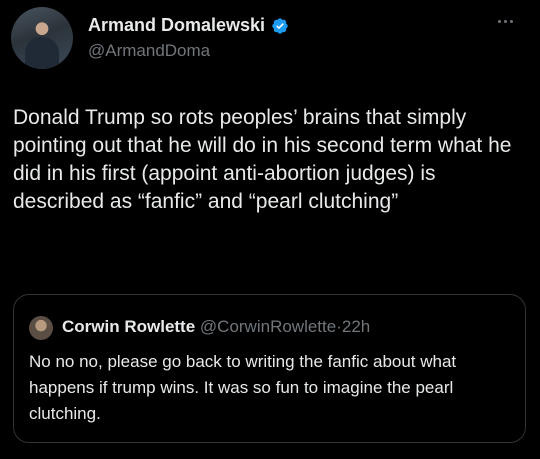 This screenshot has width=540, height=459. I want to click on author-avatar, so click(42, 38).